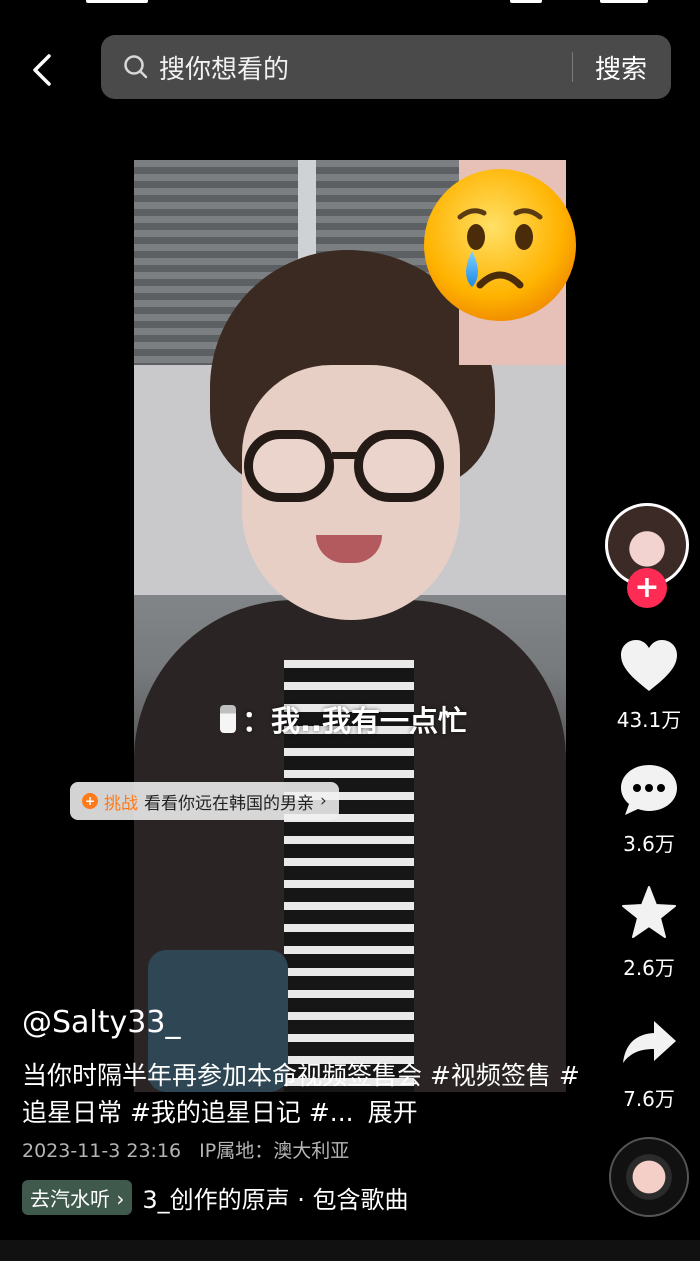  Describe the element at coordinates (117, 1) in the screenshot. I see `status-time-fragment` at that location.